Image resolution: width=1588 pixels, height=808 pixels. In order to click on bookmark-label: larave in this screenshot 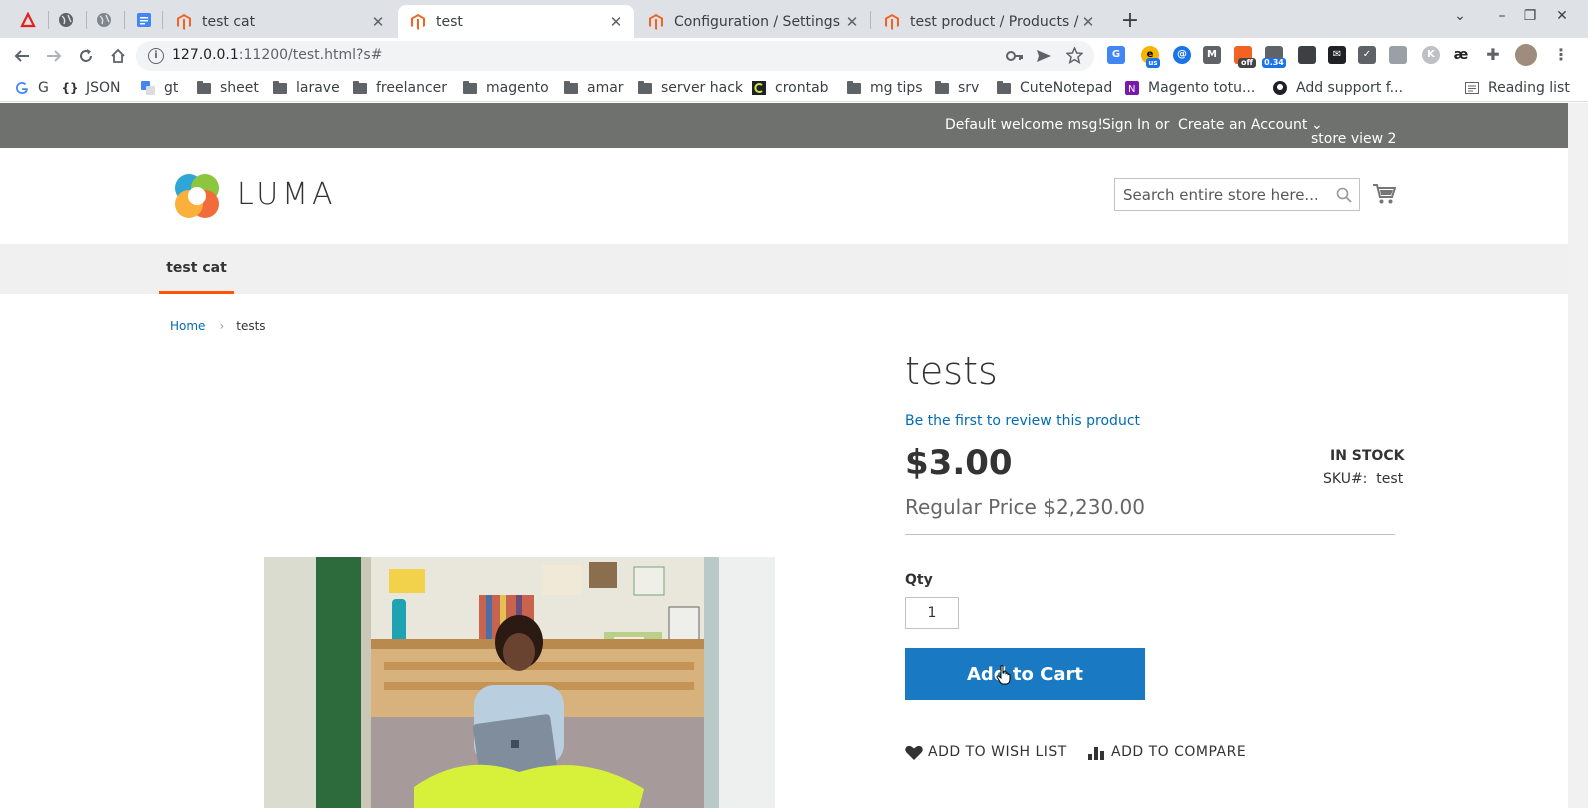, I will do `click(318, 88)`.